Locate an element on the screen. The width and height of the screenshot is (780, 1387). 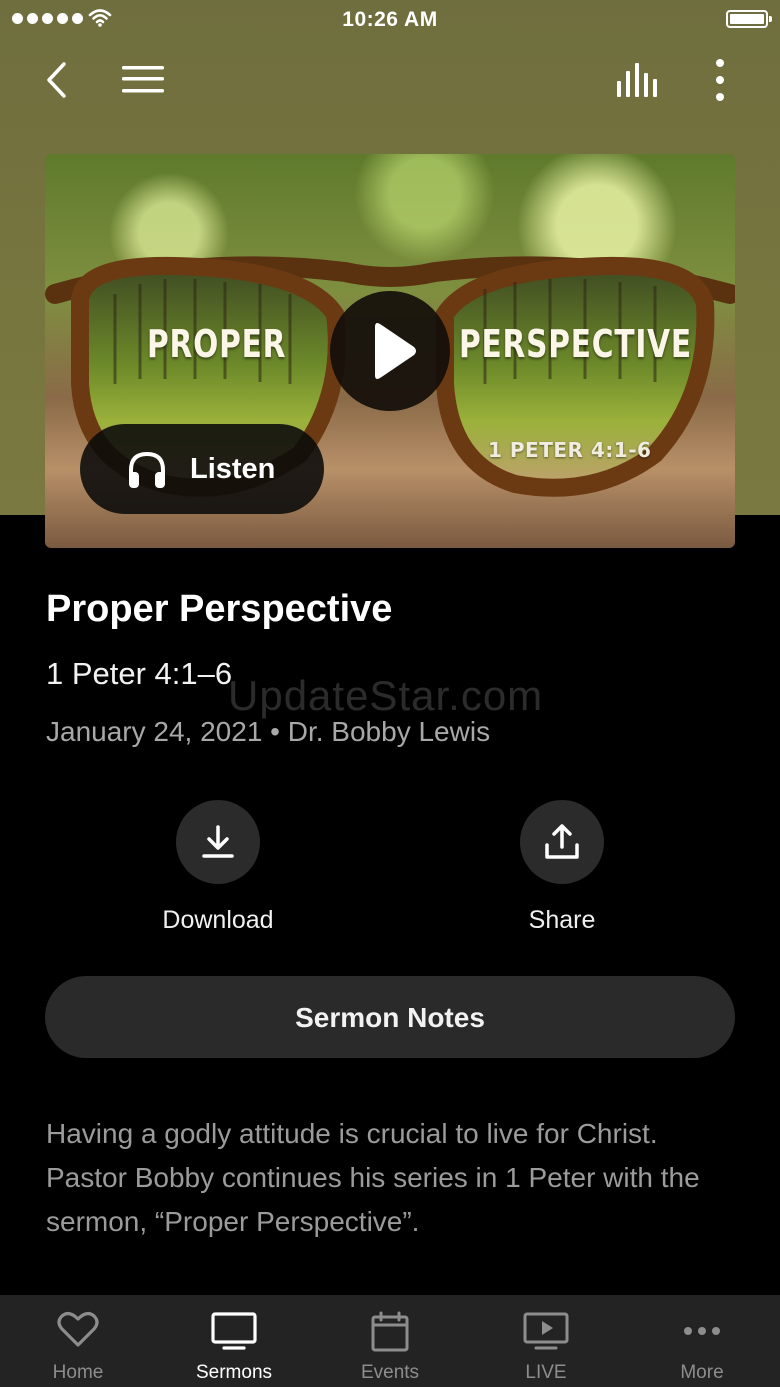
download-action: Download is located at coordinates (218, 867).